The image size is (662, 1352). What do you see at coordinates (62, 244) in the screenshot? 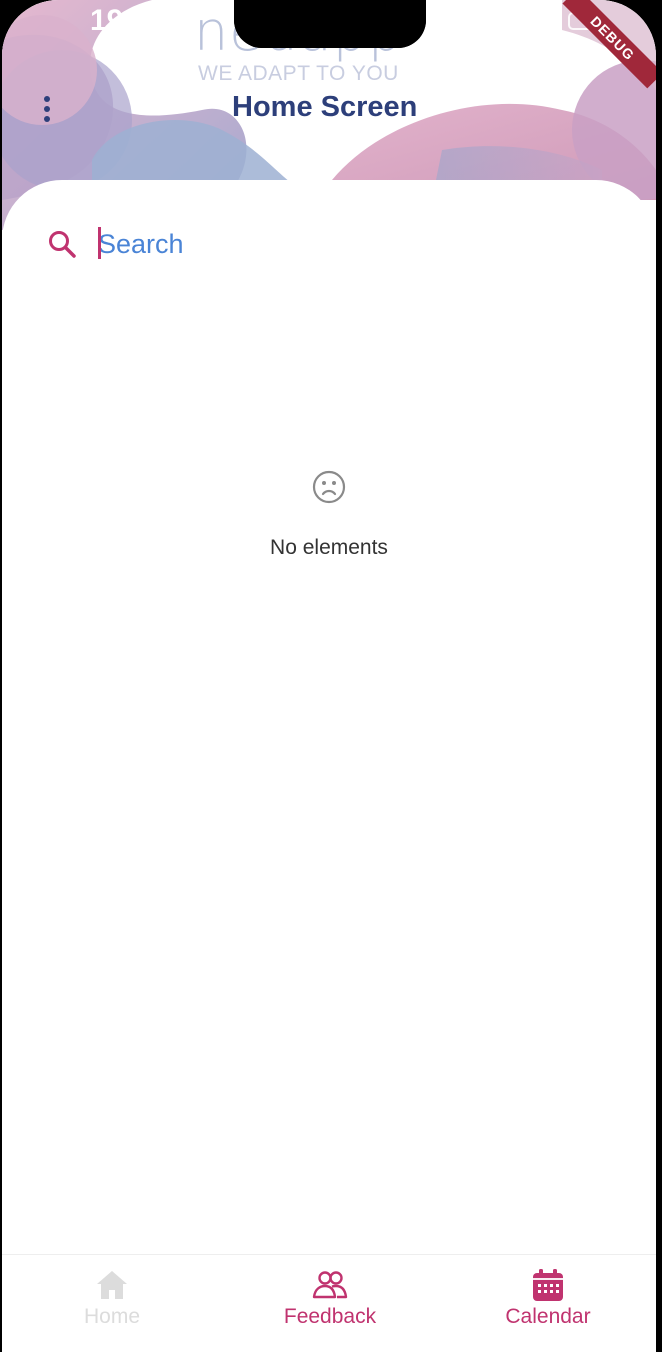
I see `search-icon` at bounding box center [62, 244].